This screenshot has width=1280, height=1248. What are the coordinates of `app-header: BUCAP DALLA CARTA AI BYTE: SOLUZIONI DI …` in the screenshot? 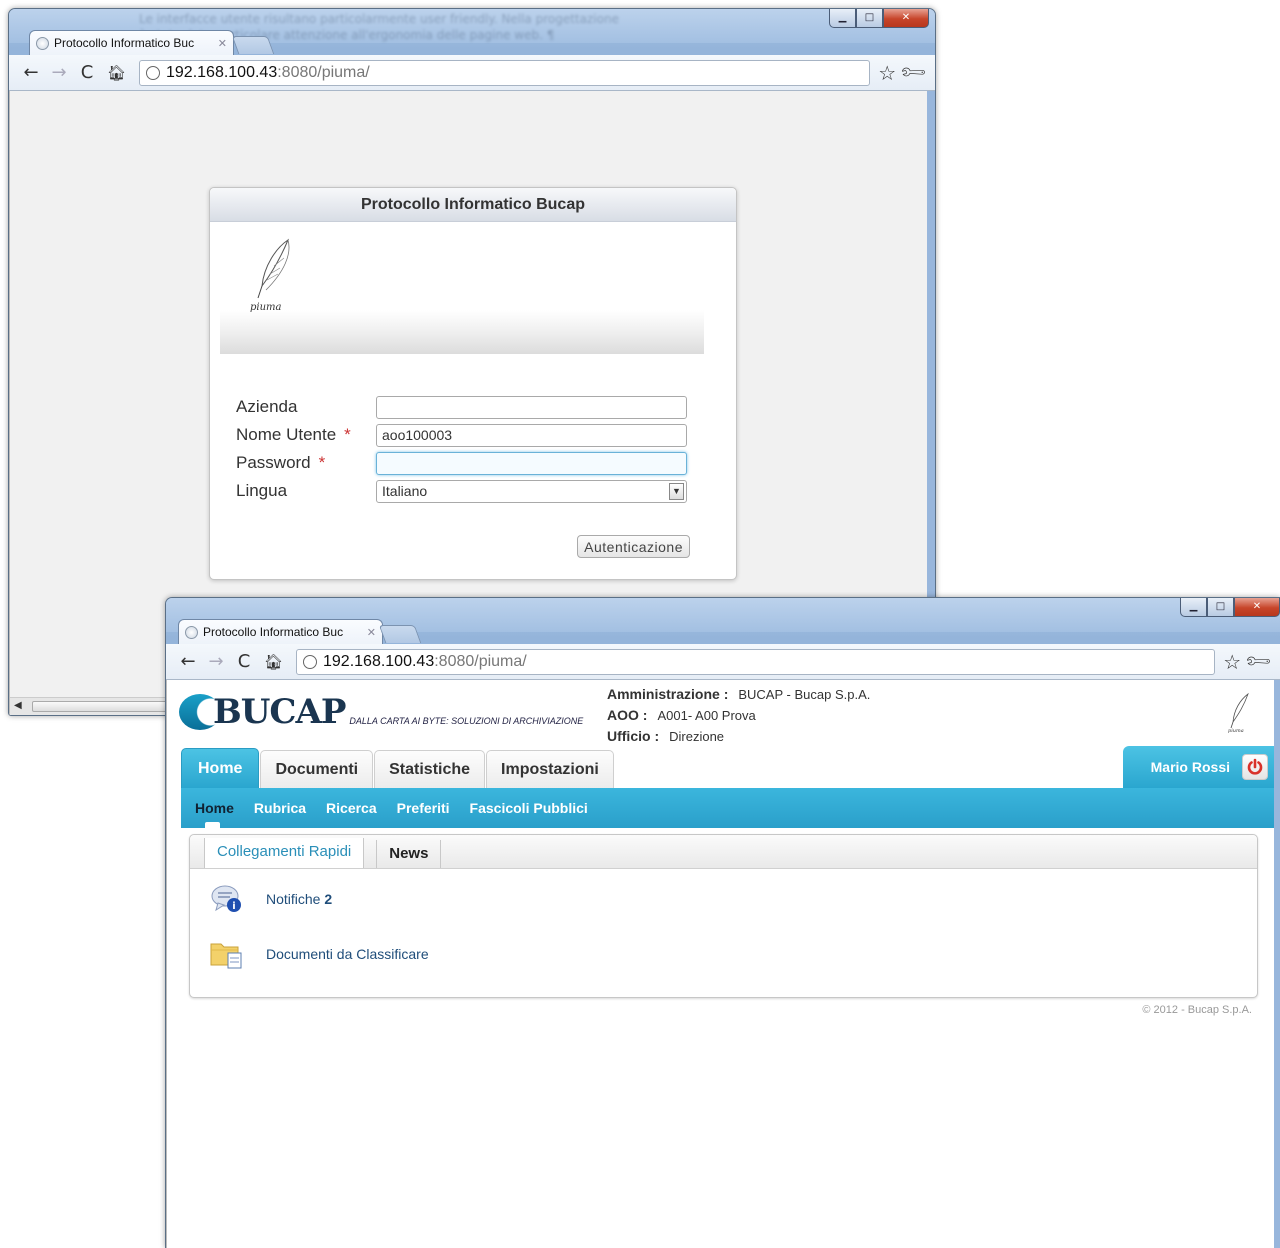 It's located at (720, 734).